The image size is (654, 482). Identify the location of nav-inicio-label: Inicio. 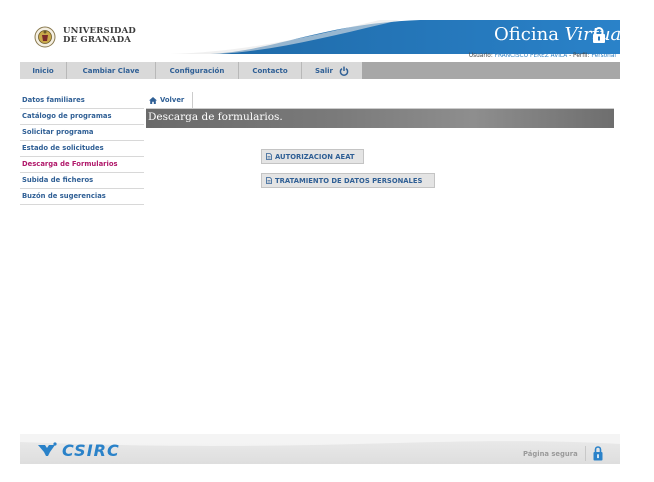
(43, 70).